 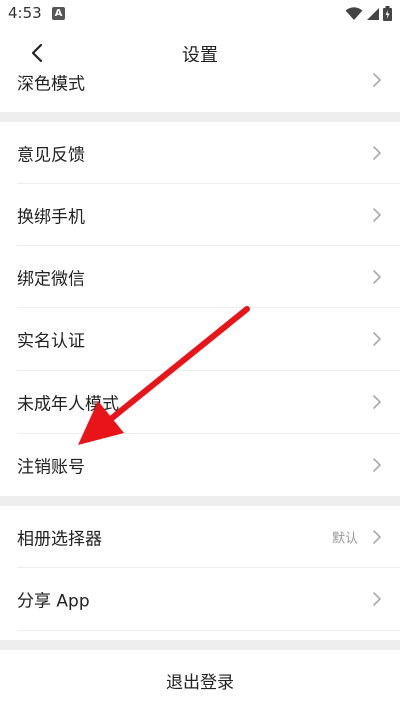 I want to click on settings-item-label: 意见反馈, so click(x=51, y=155).